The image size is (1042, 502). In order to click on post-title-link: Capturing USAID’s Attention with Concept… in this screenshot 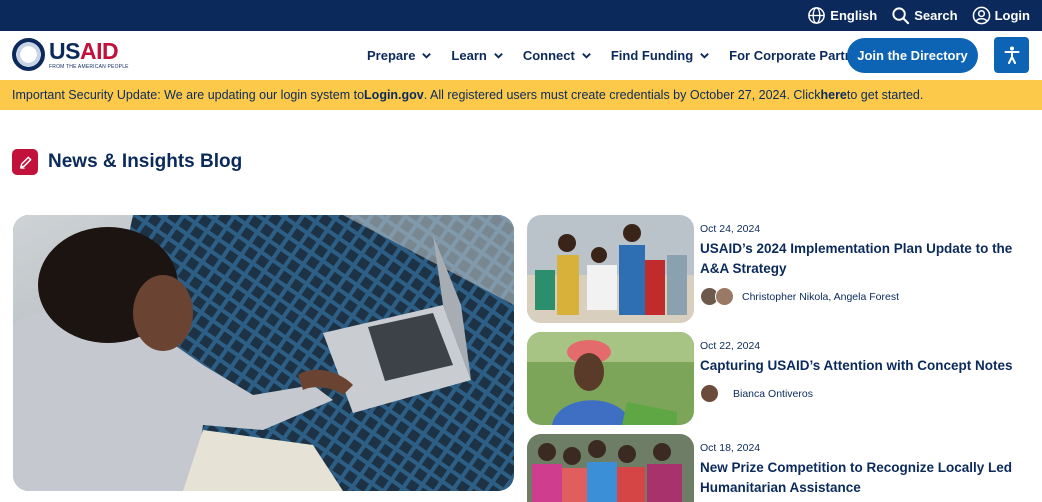, I will do `click(860, 366)`.